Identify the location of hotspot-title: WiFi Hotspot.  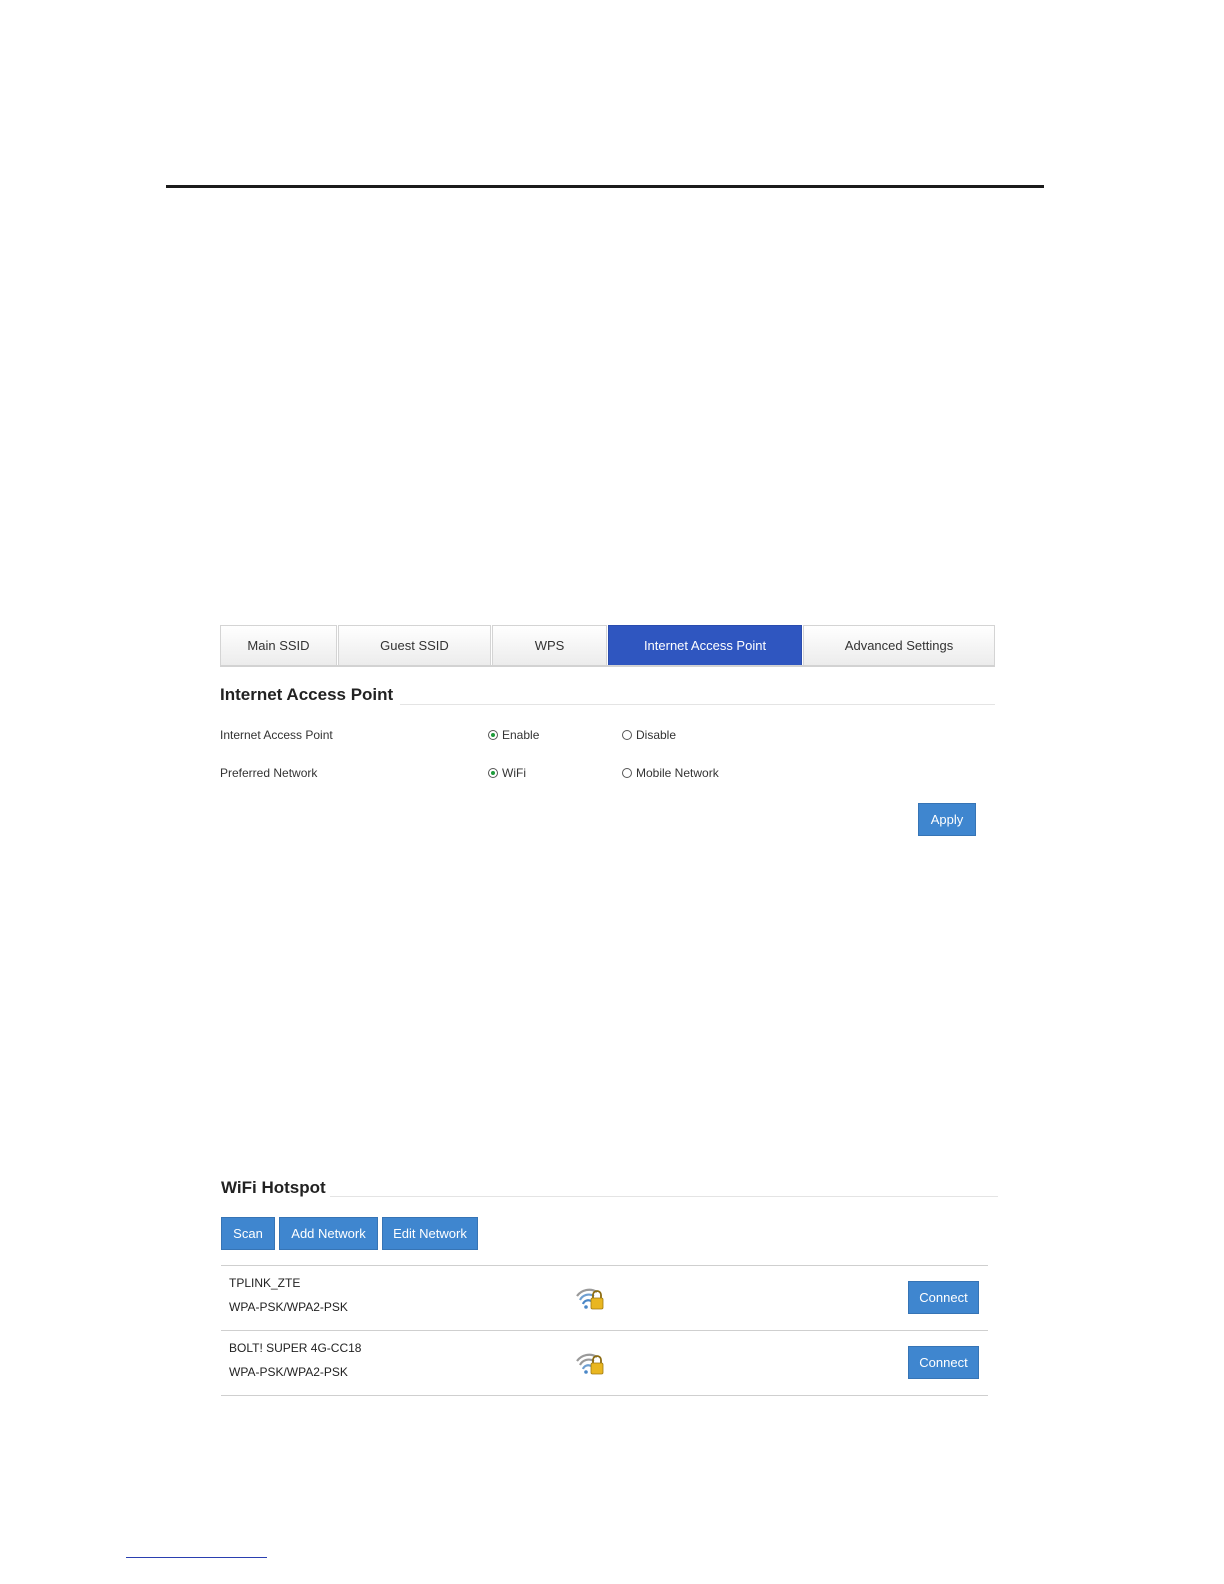
(273, 1187).